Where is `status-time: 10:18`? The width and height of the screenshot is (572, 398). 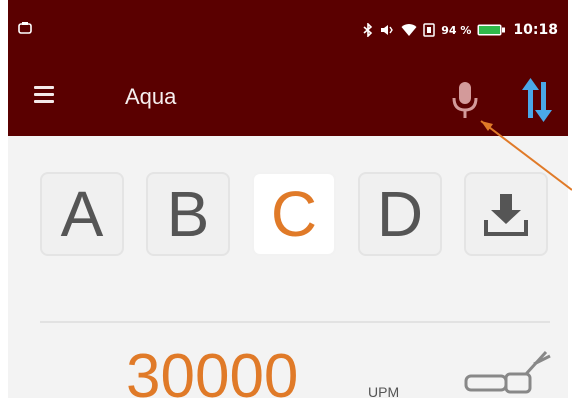
status-time: 10:18 is located at coordinates (535, 30).